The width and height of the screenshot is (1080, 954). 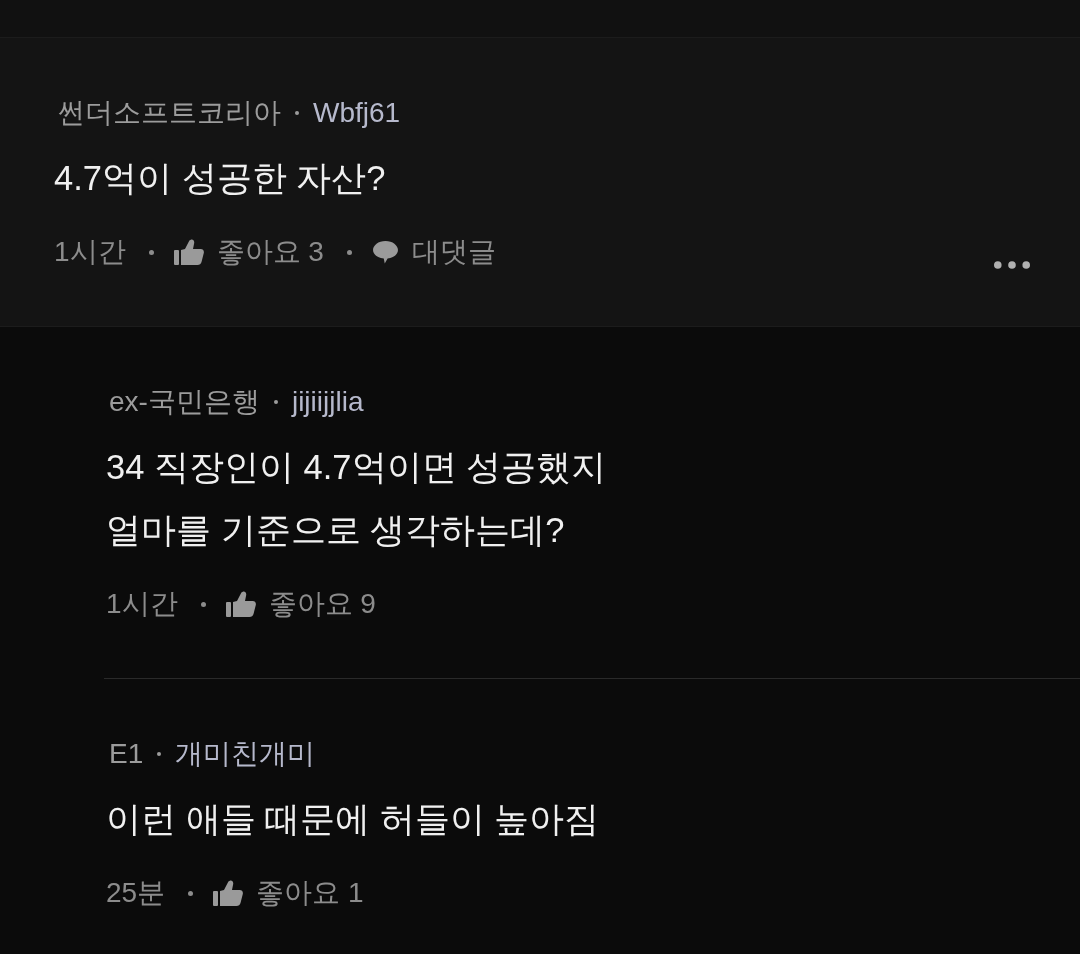 I want to click on comment-text: 4.7억이 성공한 자산?, so click(x=220, y=178).